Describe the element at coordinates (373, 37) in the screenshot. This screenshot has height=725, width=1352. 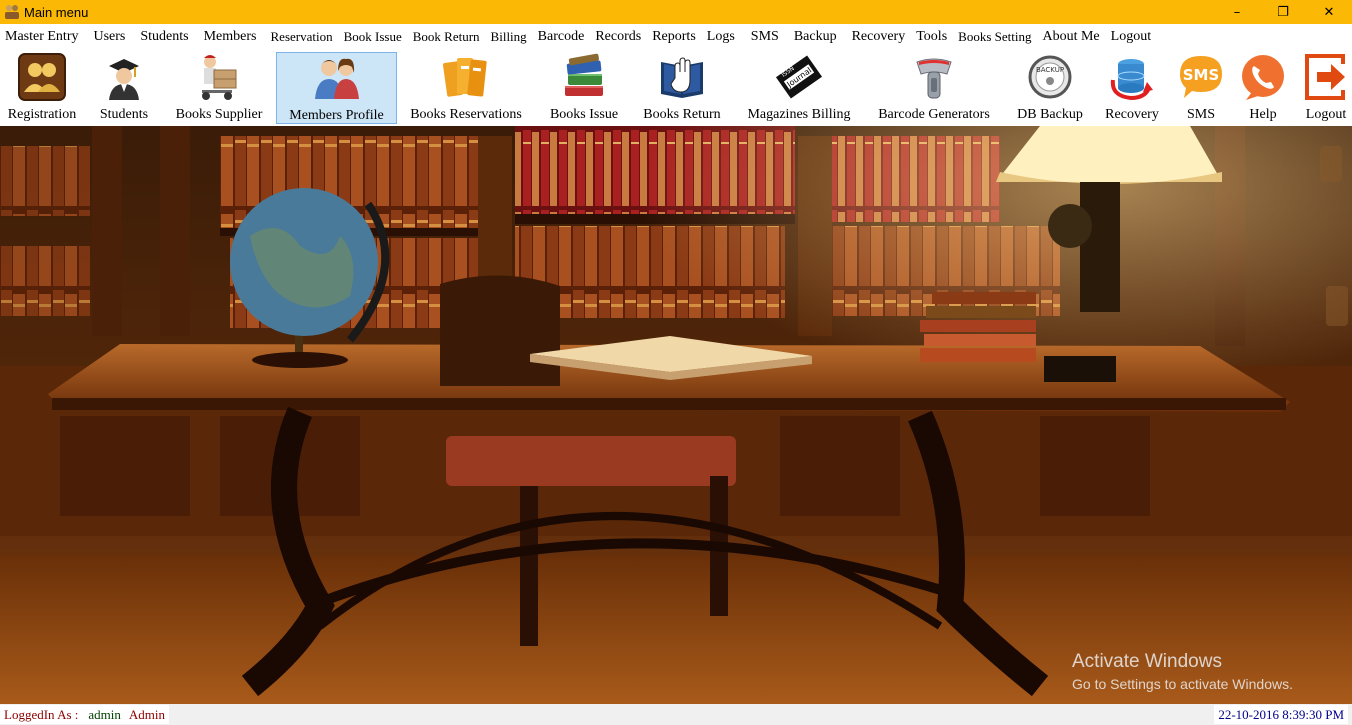
I see `menu-book-issue: Book Issue` at that location.